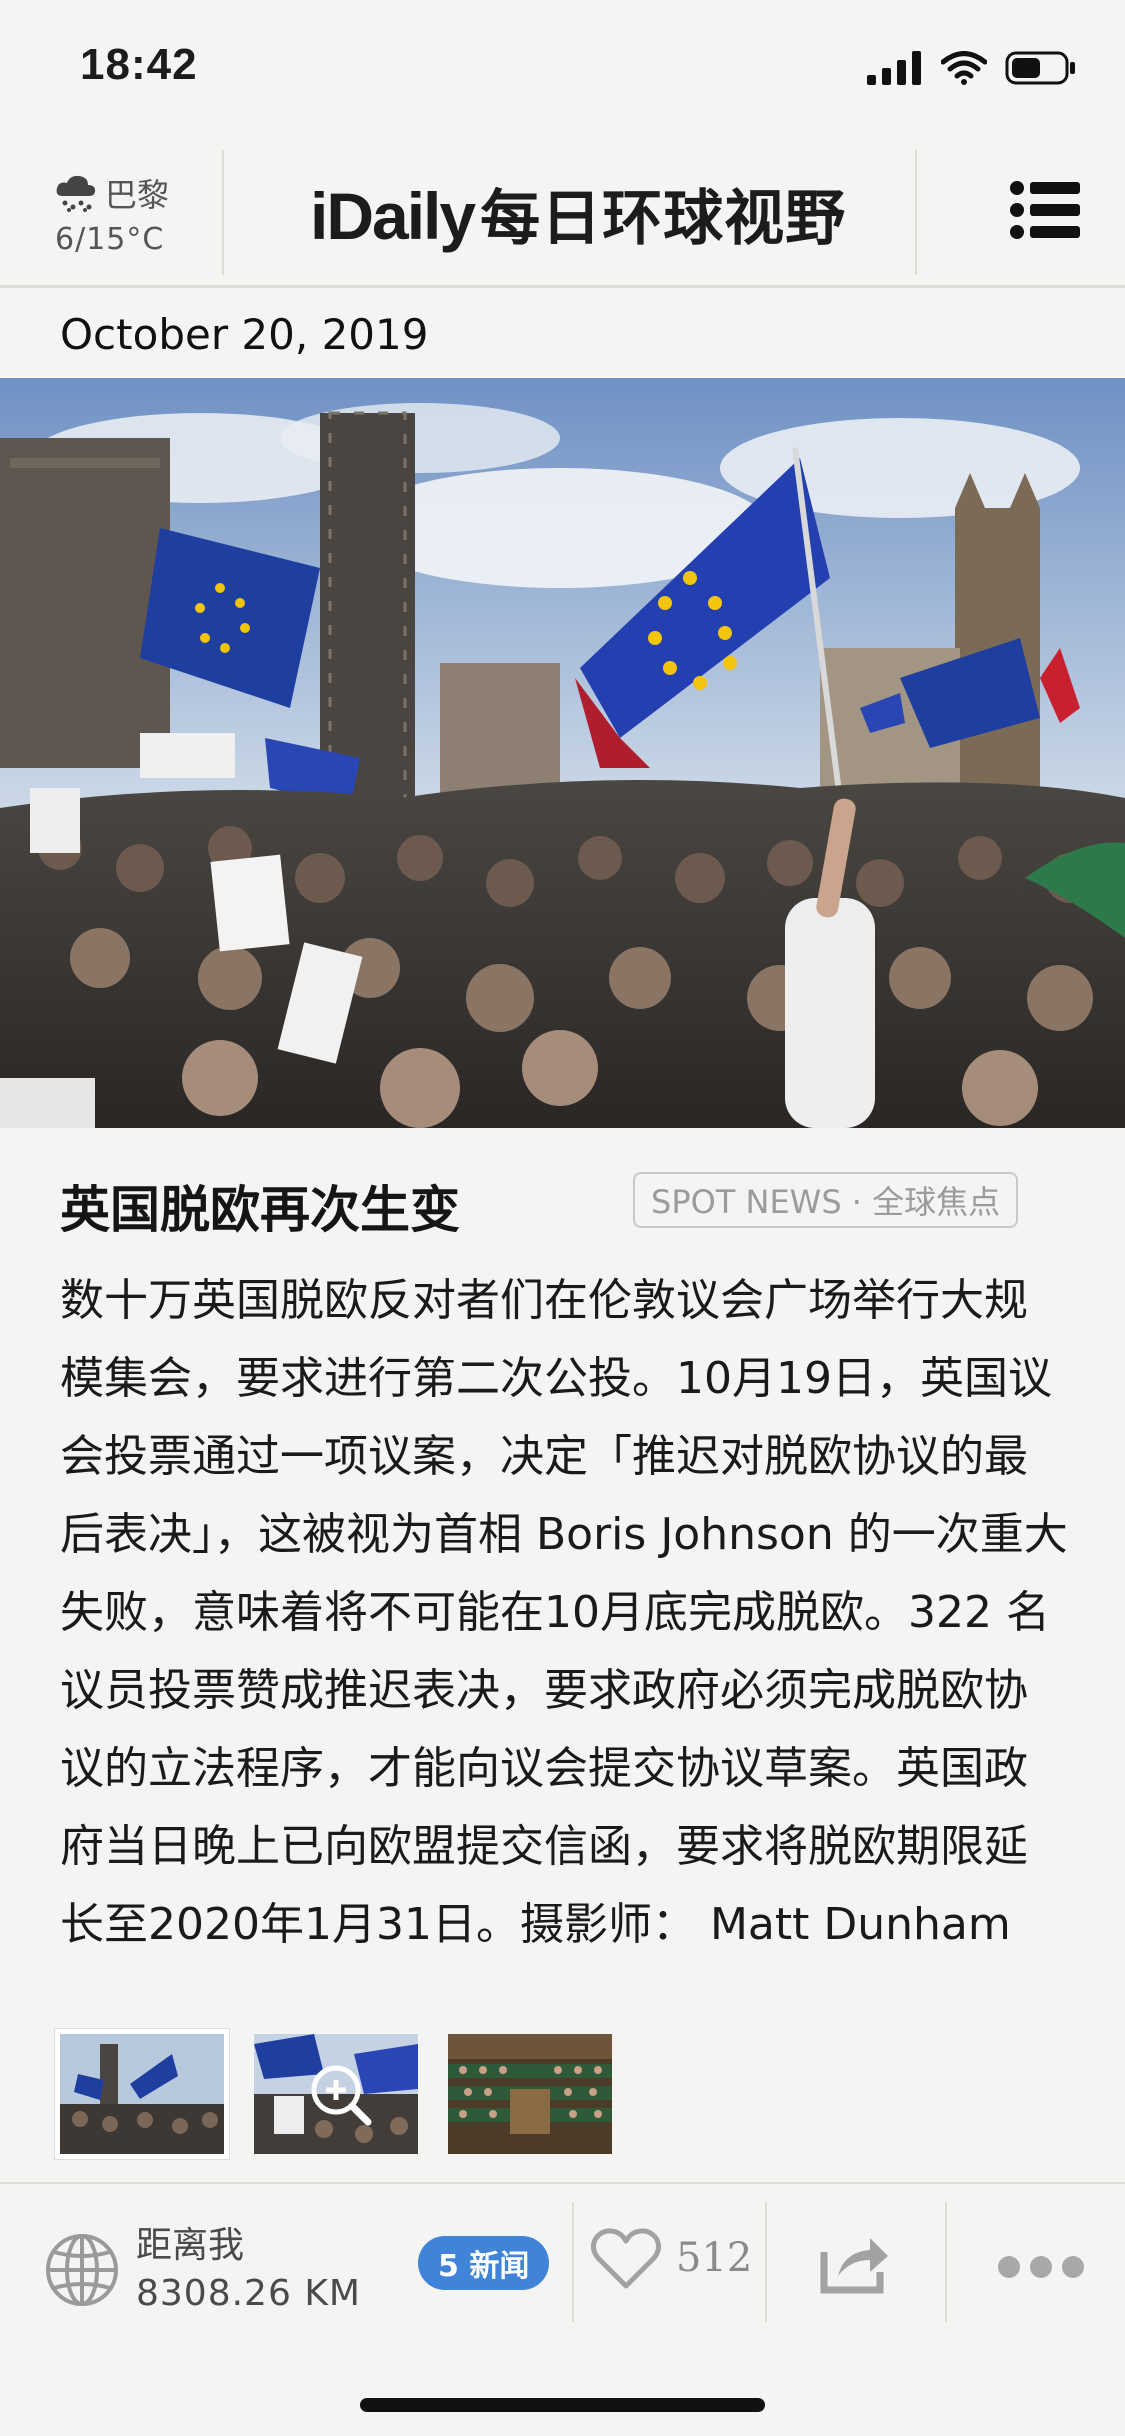 The width and height of the screenshot is (1125, 2436). Describe the element at coordinates (671, 2258) in the screenshot. I see `like-button: 512` at that location.